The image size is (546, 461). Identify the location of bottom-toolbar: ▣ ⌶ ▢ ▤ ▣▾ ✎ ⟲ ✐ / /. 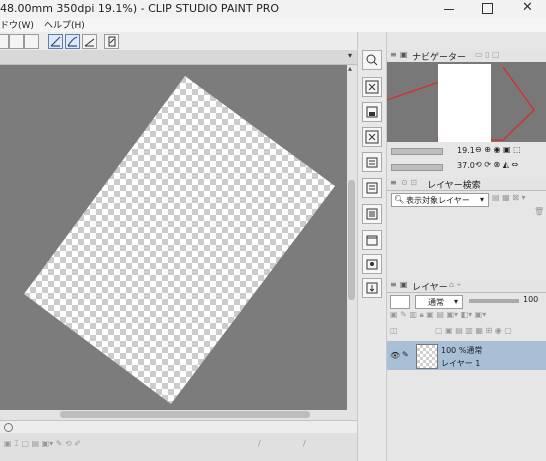
(178, 447).